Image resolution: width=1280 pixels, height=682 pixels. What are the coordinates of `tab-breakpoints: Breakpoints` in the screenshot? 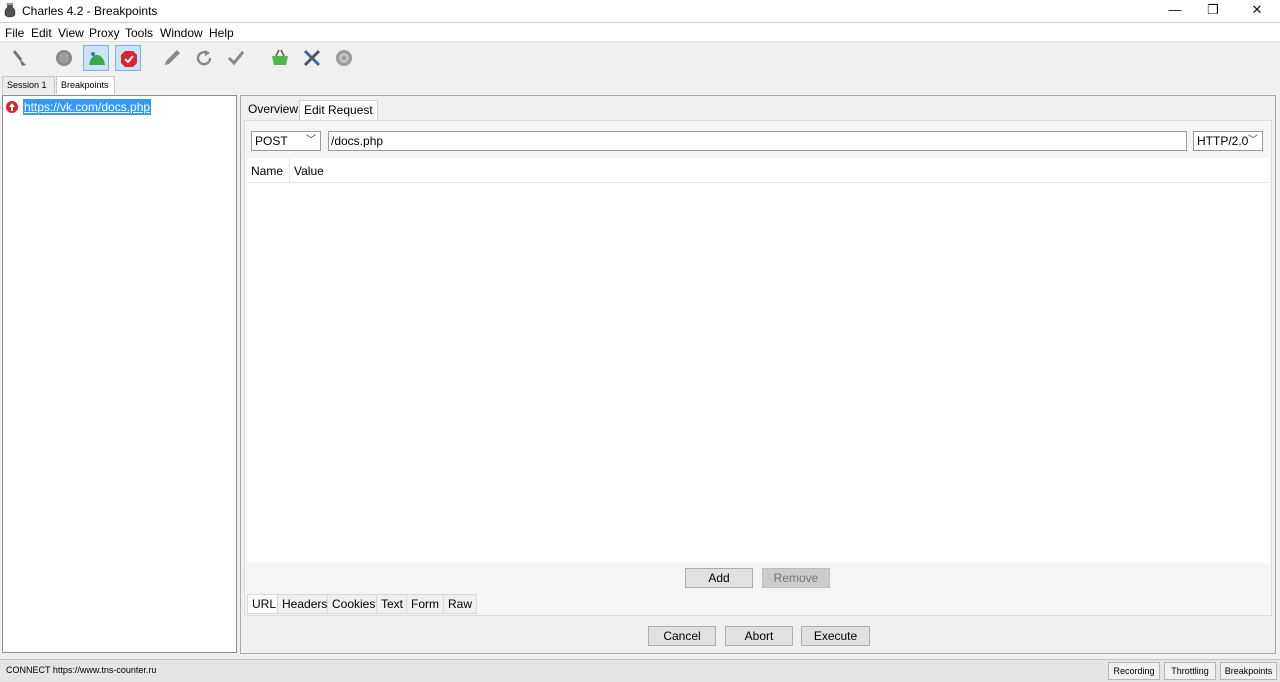 It's located at (85, 85).